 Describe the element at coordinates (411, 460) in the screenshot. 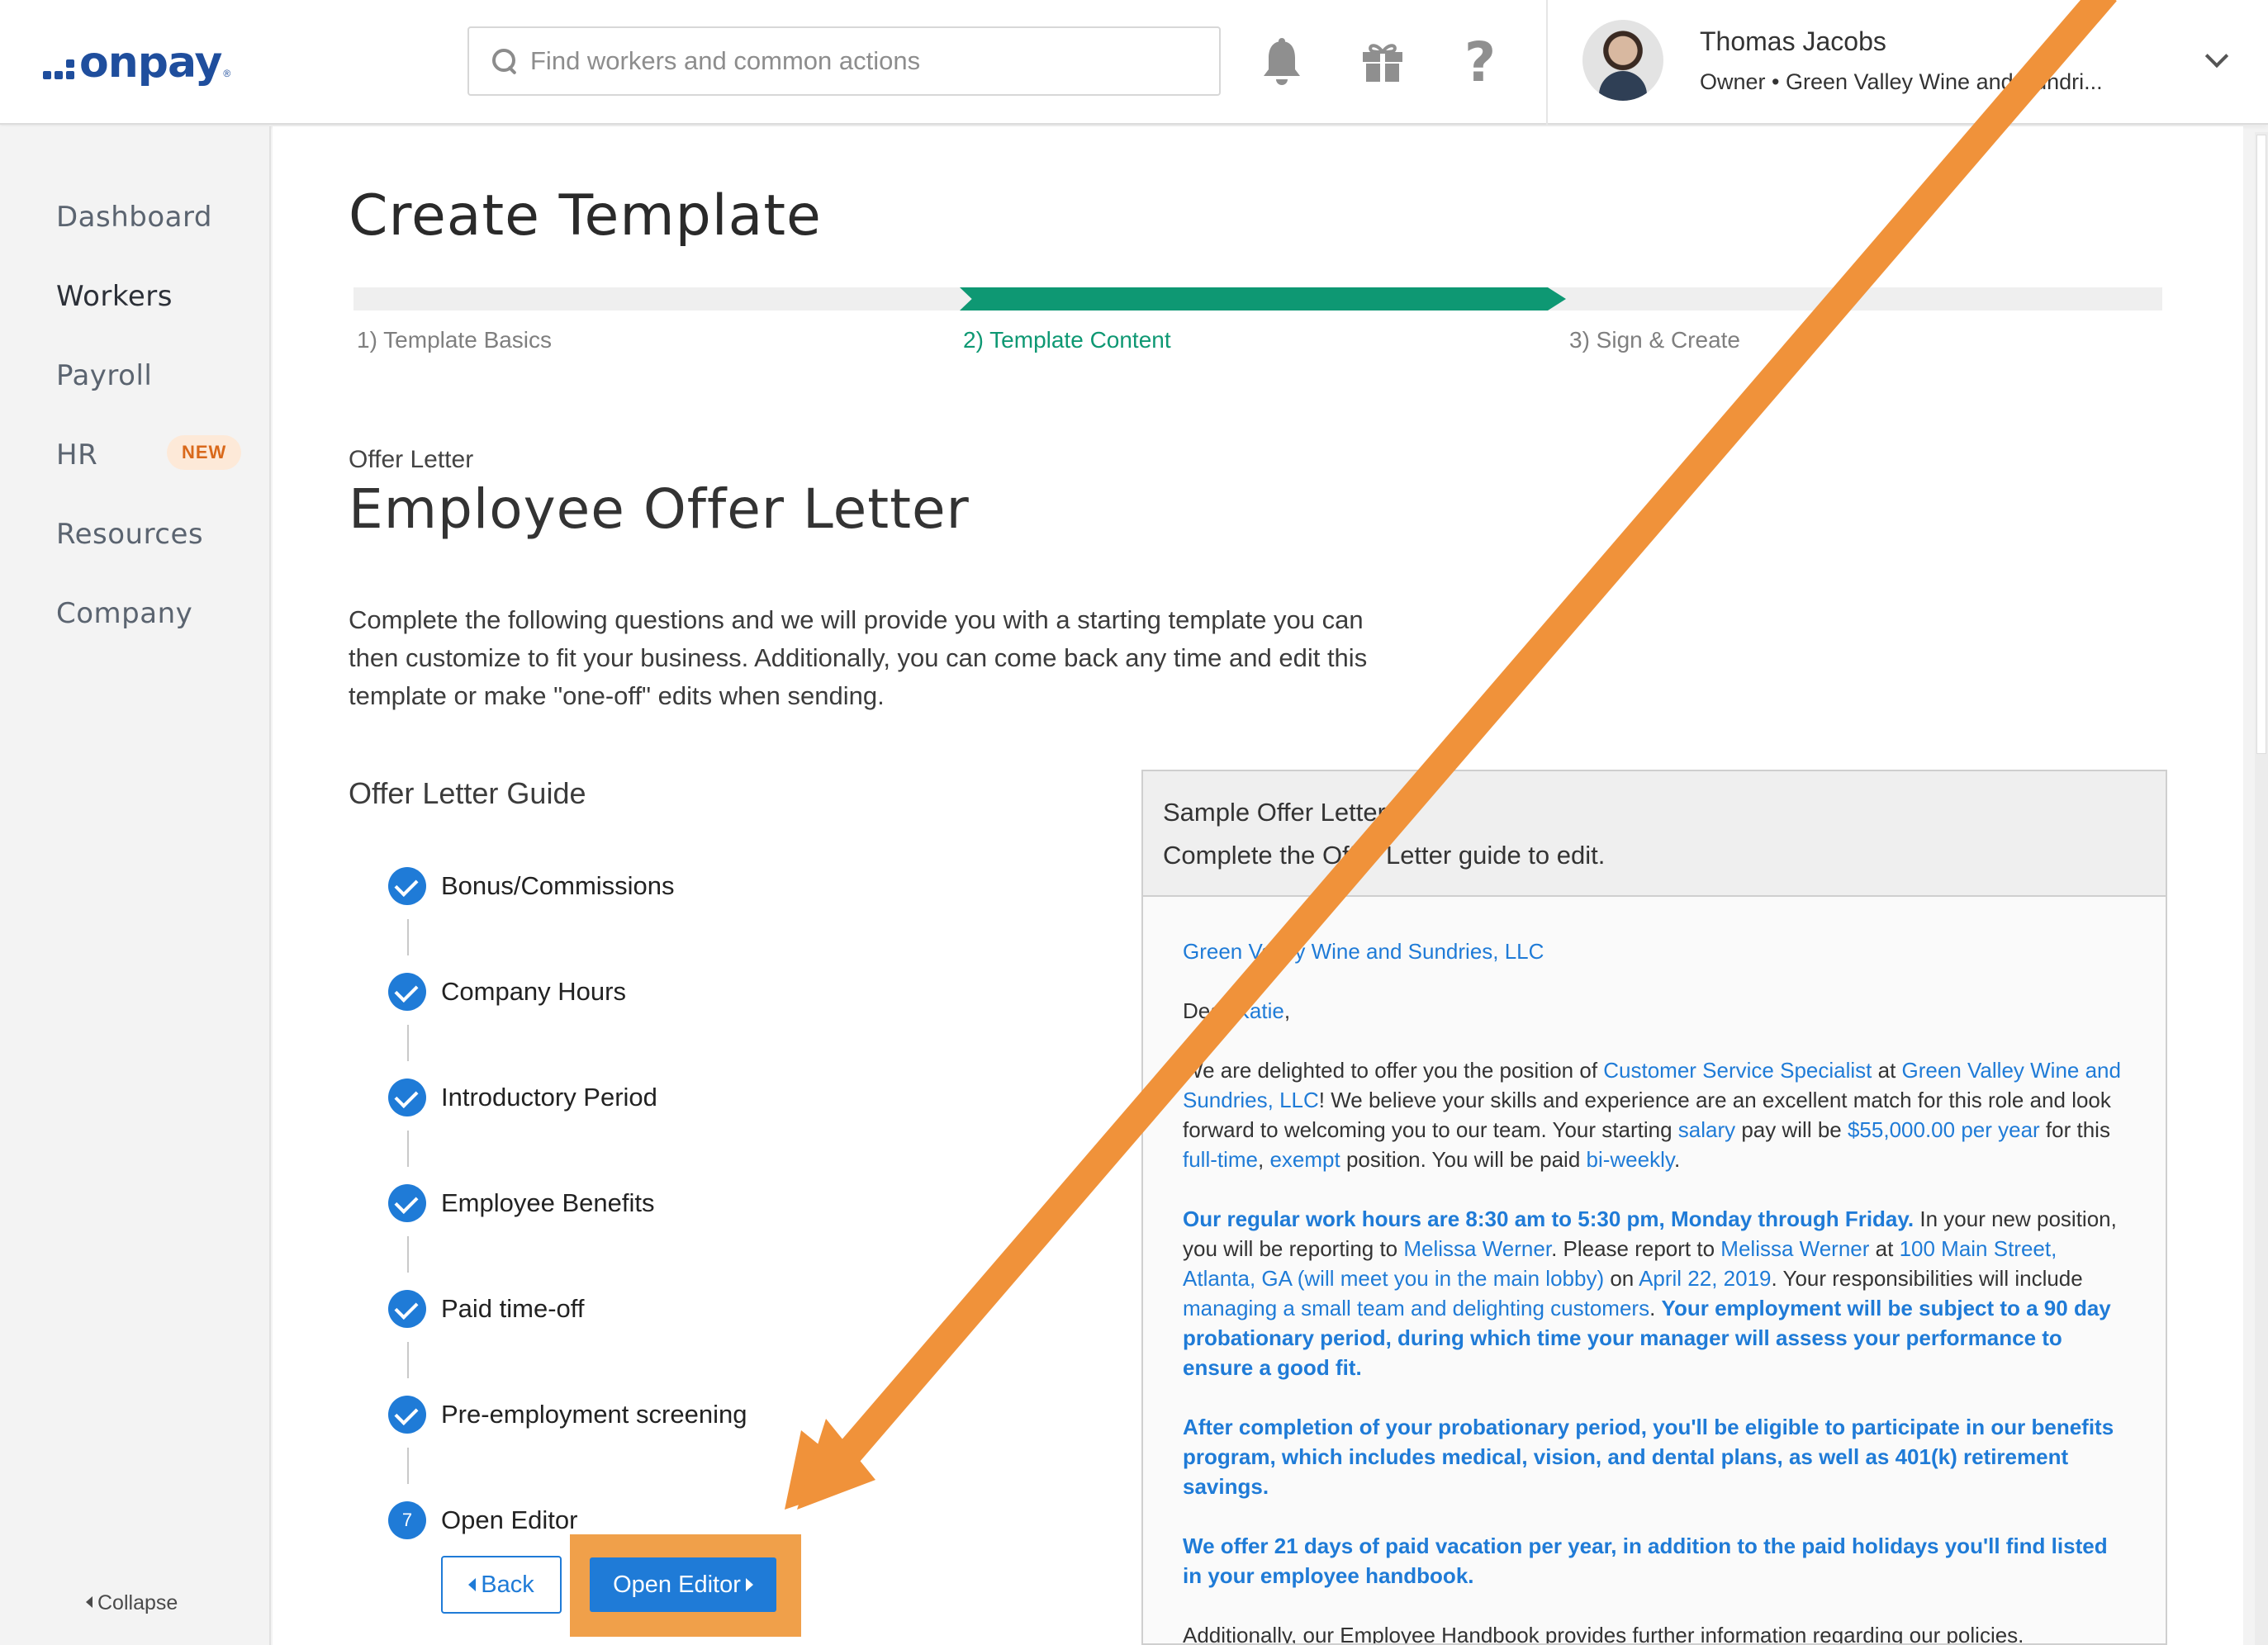

I see `doc-type-label: Offer Letter` at that location.